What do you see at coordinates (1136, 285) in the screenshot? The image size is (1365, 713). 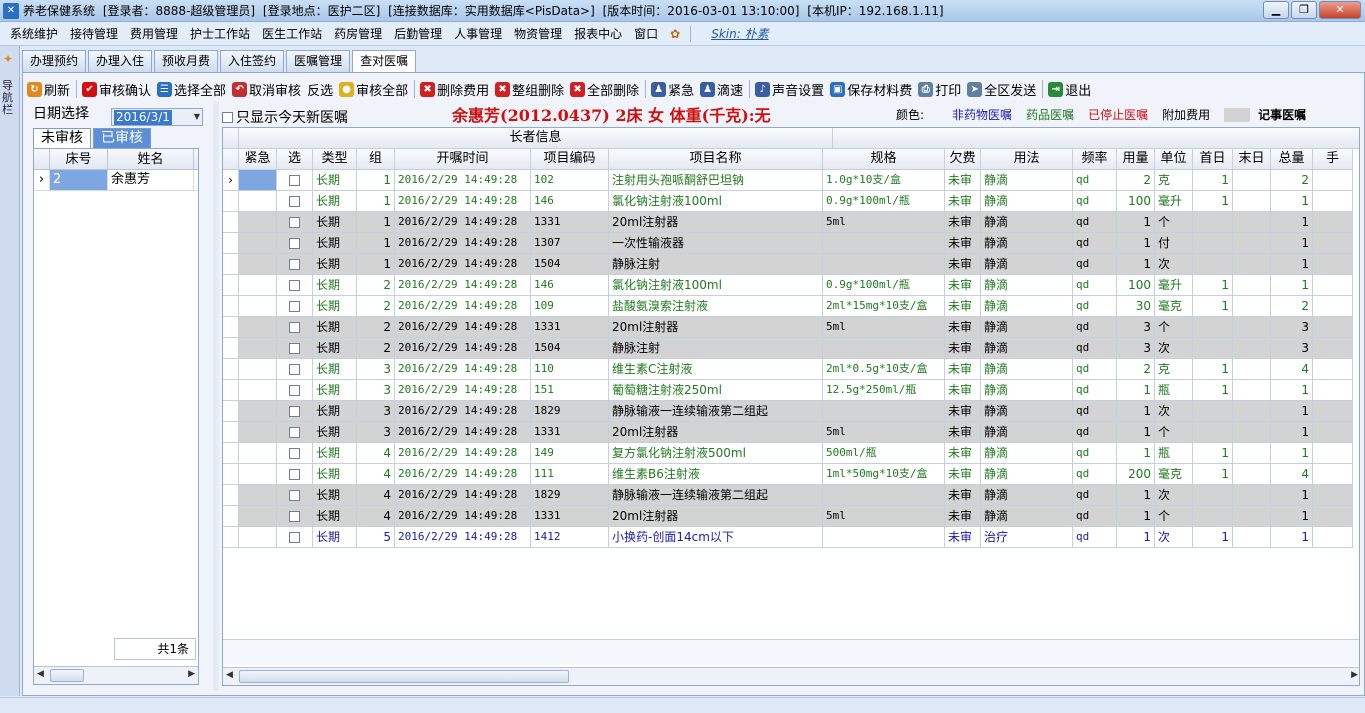 I see `qty-cell: 100` at bounding box center [1136, 285].